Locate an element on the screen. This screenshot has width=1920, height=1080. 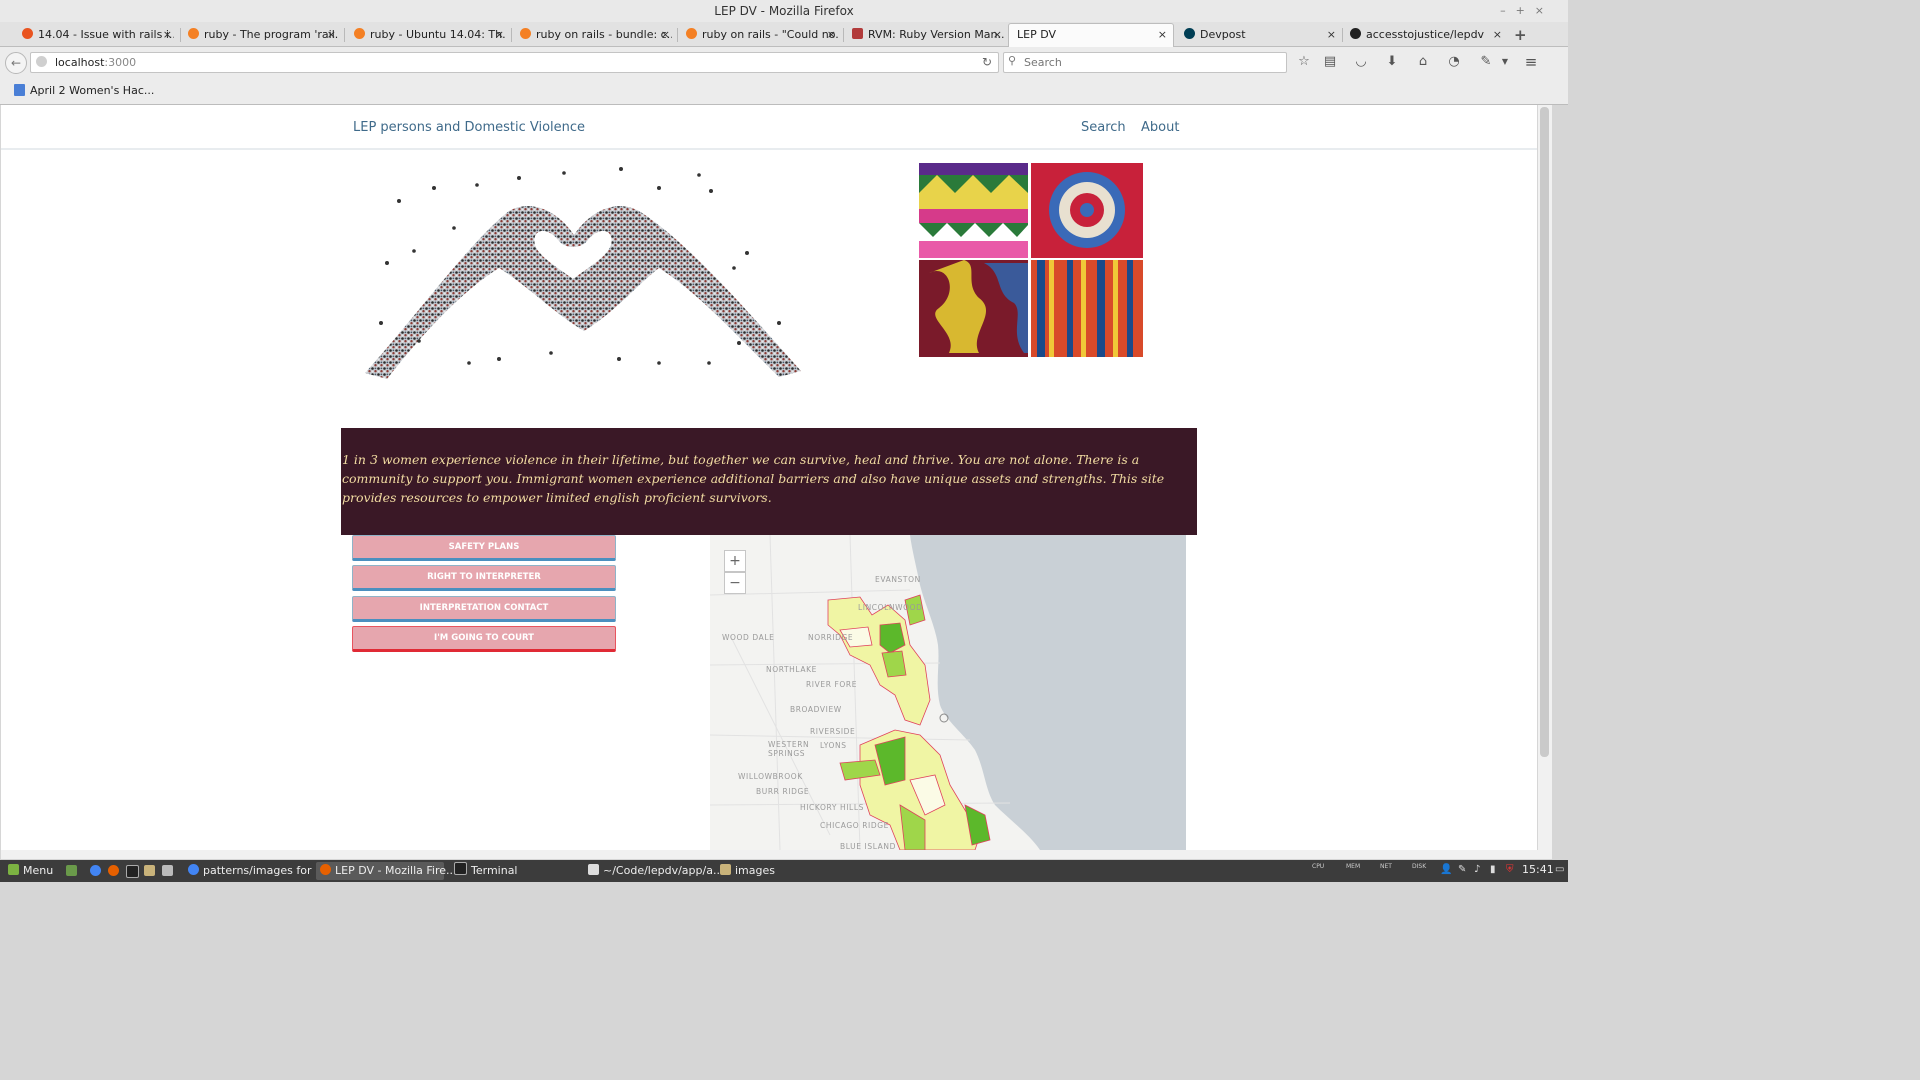
stackoverflow-icon is located at coordinates (525, 33).